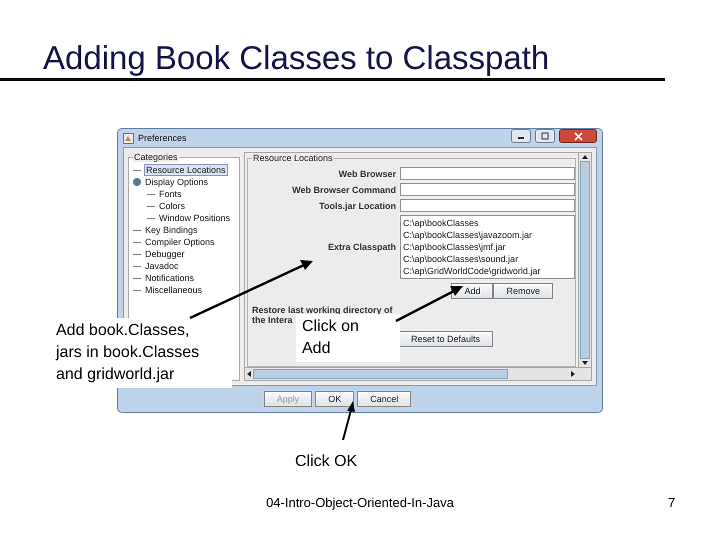 The height and width of the screenshot is (540, 720). I want to click on close-icon, so click(578, 136).